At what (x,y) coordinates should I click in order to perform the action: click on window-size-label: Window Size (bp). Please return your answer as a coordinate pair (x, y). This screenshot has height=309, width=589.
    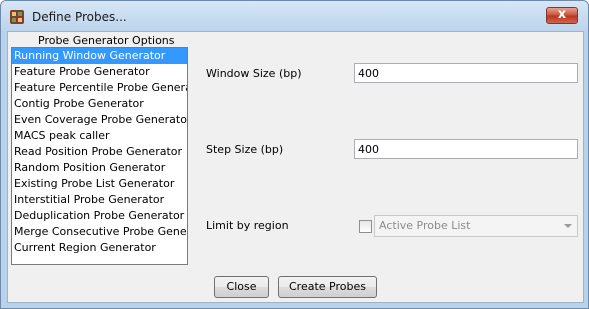
    Looking at the image, I should click on (254, 73).